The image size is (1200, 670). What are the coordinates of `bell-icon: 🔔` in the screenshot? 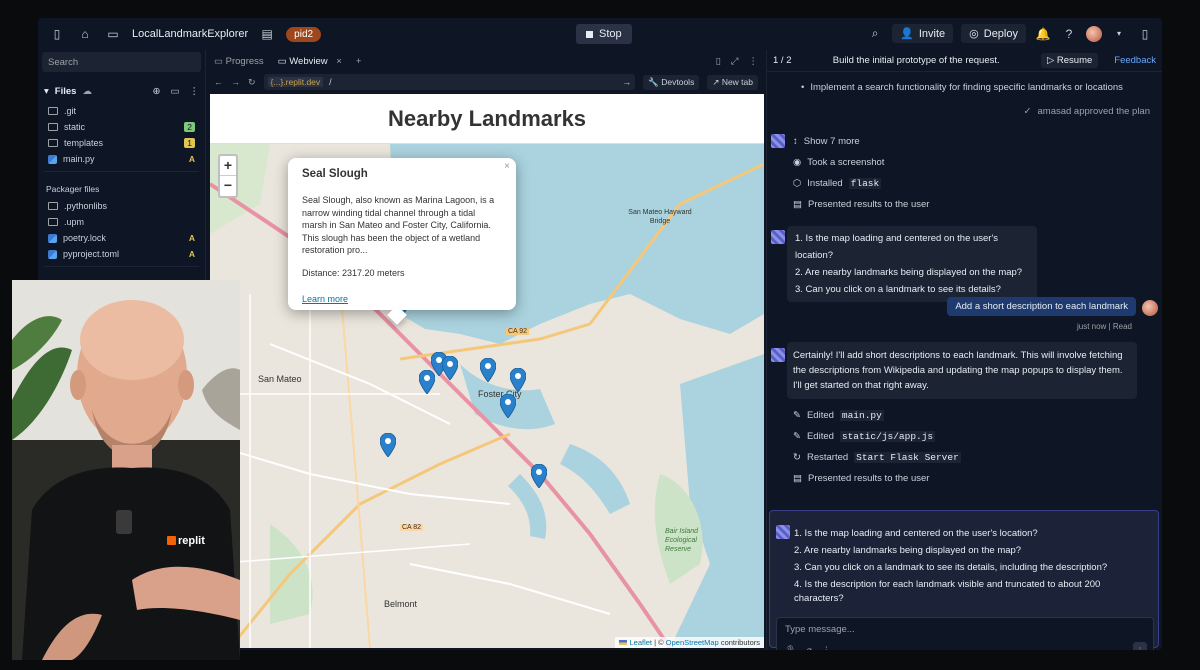 It's located at (1043, 34).